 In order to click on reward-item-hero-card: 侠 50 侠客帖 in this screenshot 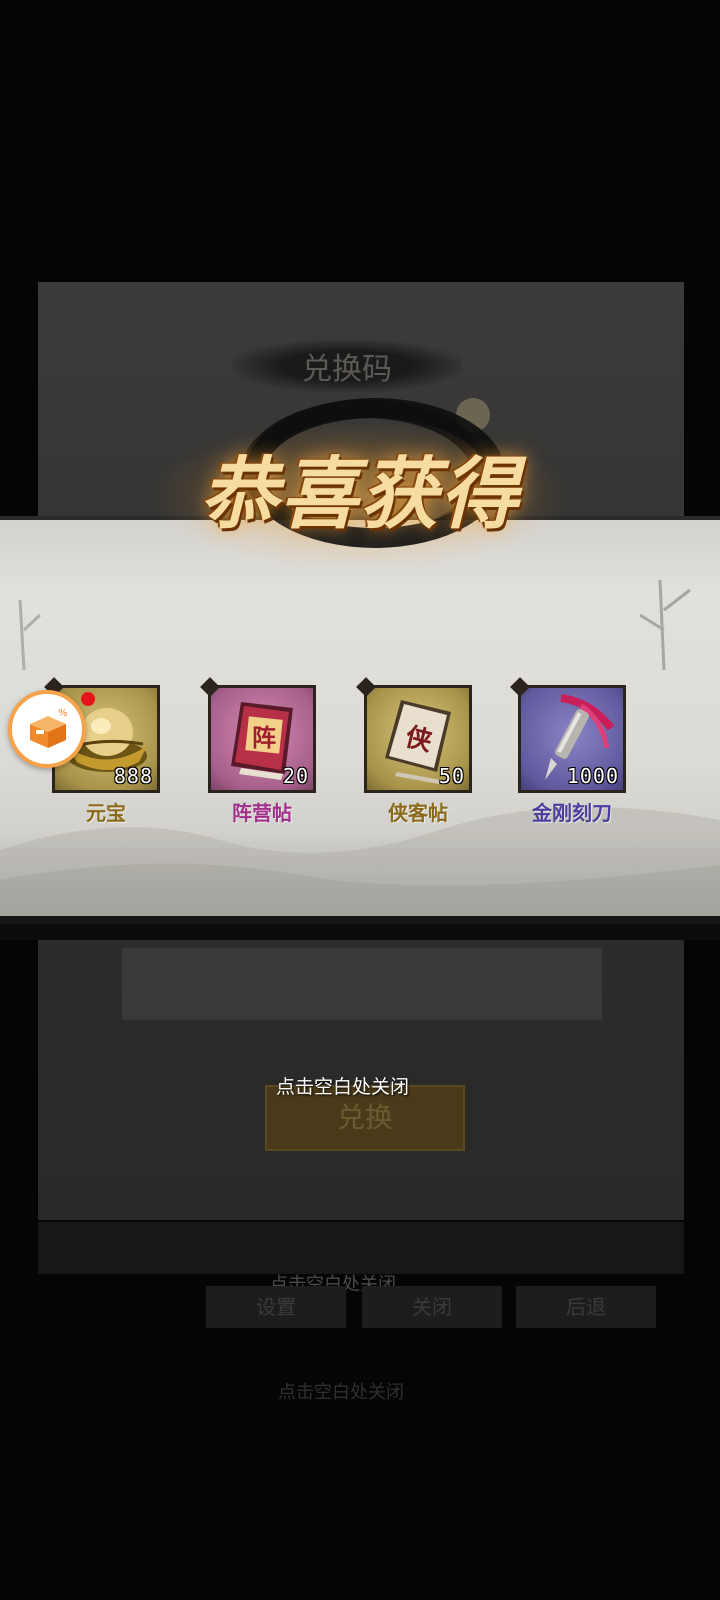, I will do `click(414, 751)`.